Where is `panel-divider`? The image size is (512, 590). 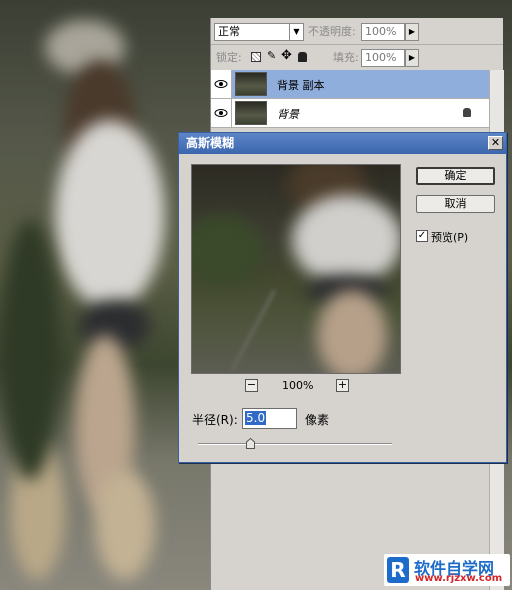
panel-divider is located at coordinates (357, 44).